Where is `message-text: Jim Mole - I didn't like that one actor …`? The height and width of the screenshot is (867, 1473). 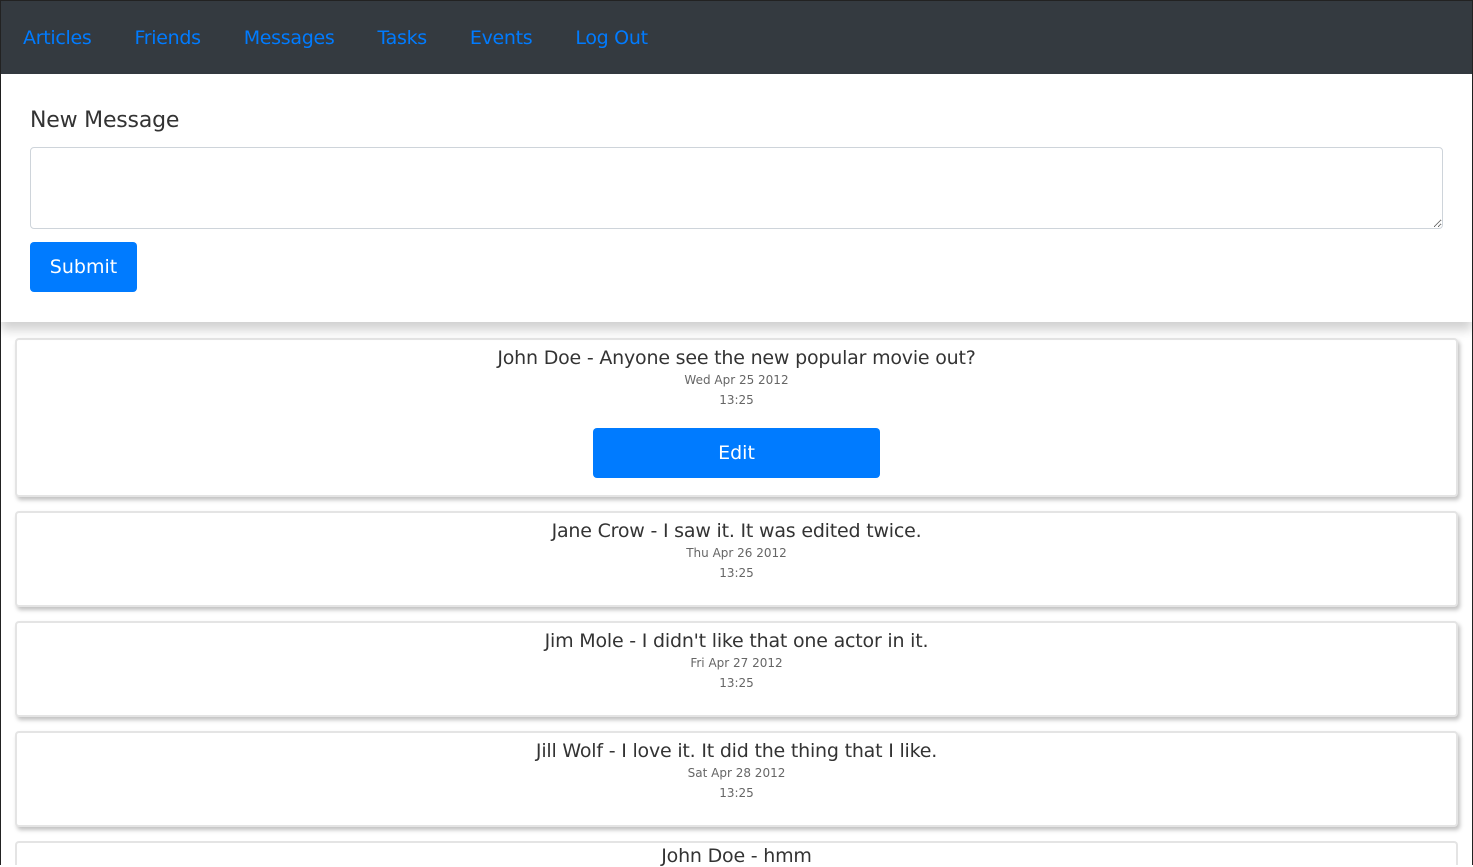 message-text: Jim Mole - I didn't like that one actor … is located at coordinates (736, 641).